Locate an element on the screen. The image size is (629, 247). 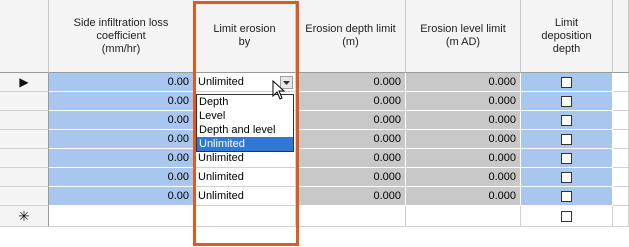
dropdown-option-depth-and-level: Depth and level is located at coordinates (245, 130).